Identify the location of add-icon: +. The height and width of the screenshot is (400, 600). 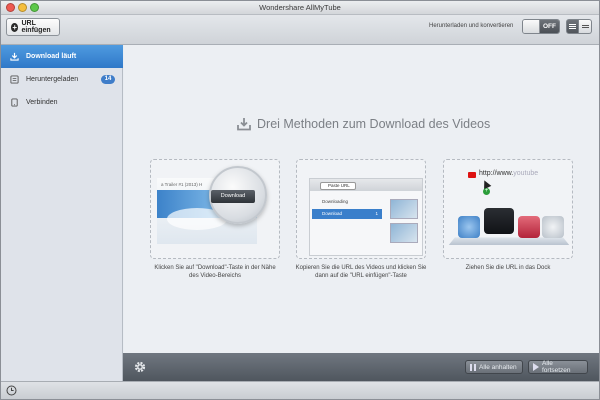
(486, 191).